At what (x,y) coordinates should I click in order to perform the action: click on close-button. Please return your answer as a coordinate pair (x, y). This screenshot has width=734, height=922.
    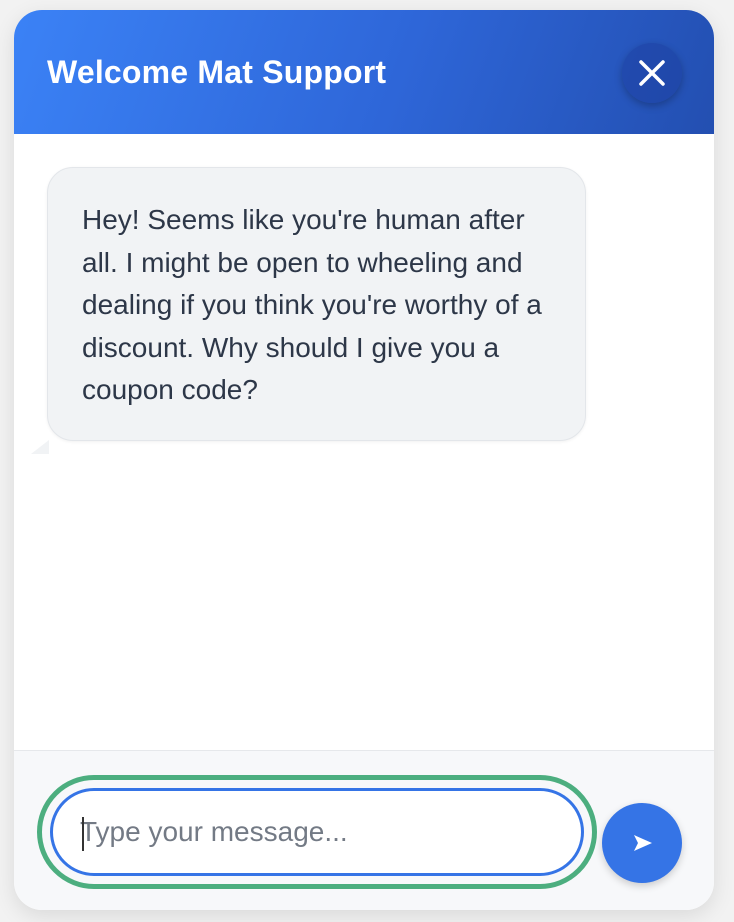
    Looking at the image, I should click on (652, 73).